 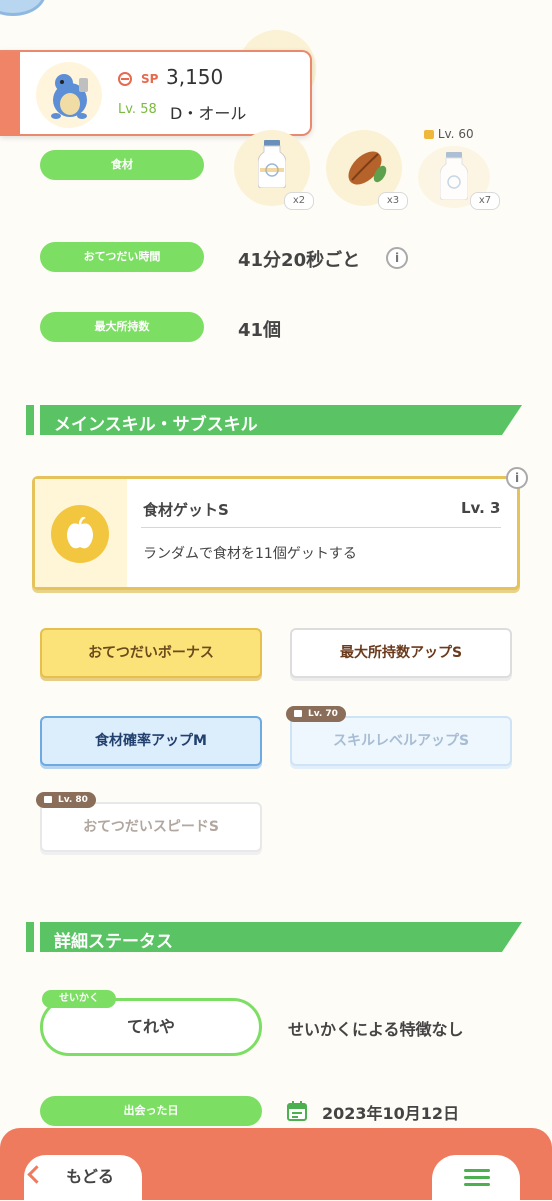 I want to click on main-skill-icon-circle, so click(x=80, y=534).